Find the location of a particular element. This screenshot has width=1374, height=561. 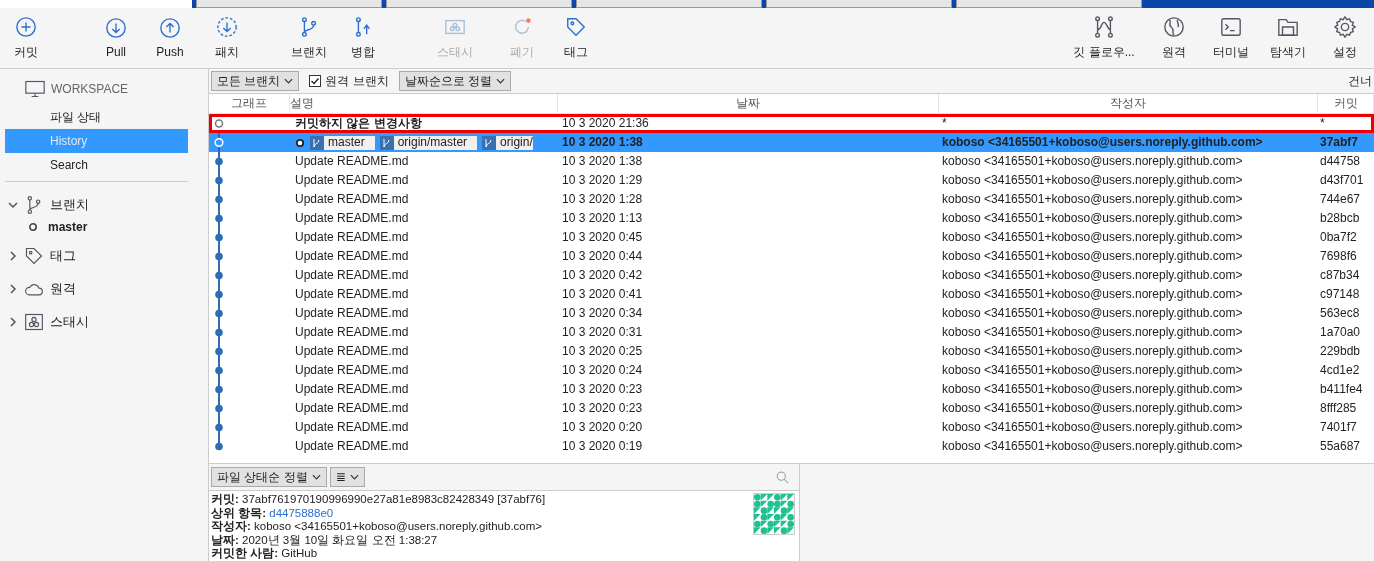

branch-label: origin/master is located at coordinates (428, 142).